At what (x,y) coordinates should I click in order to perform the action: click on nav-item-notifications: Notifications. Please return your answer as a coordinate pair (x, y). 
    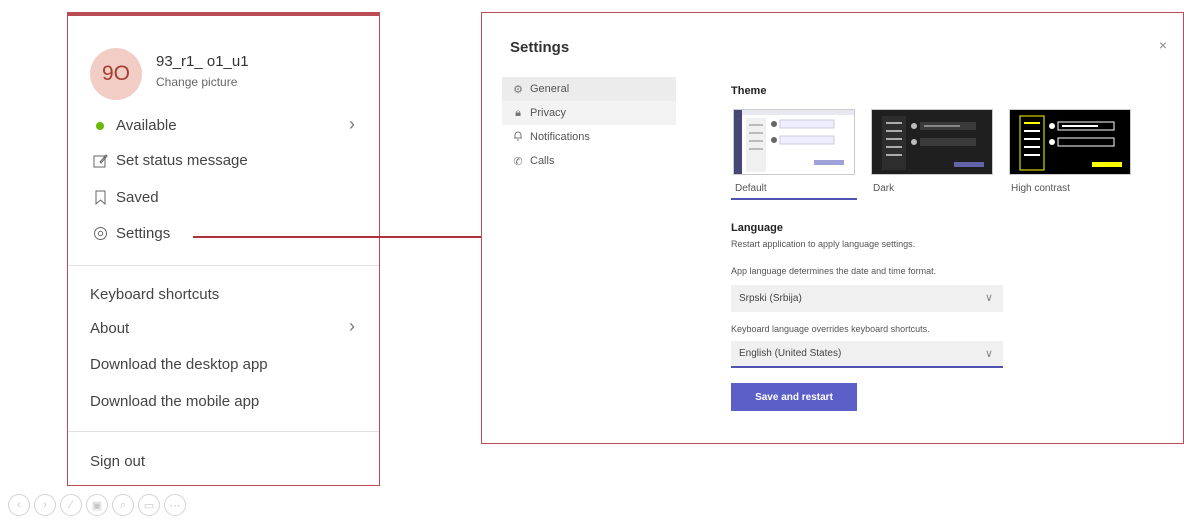
    Looking at the image, I should click on (589, 137).